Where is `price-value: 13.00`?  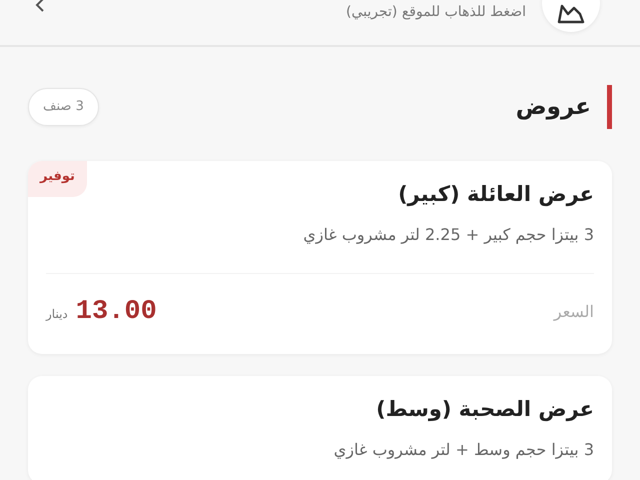 price-value: 13.00 is located at coordinates (116, 312).